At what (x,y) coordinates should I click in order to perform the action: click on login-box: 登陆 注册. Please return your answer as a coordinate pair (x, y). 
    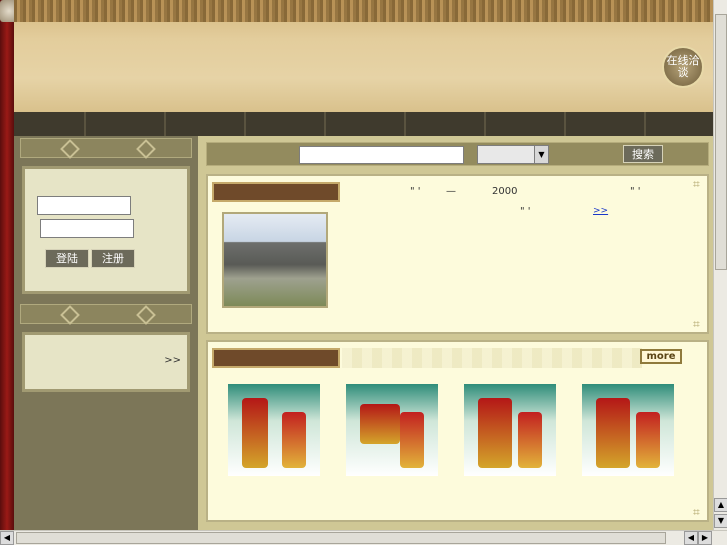
    Looking at the image, I should click on (106, 230).